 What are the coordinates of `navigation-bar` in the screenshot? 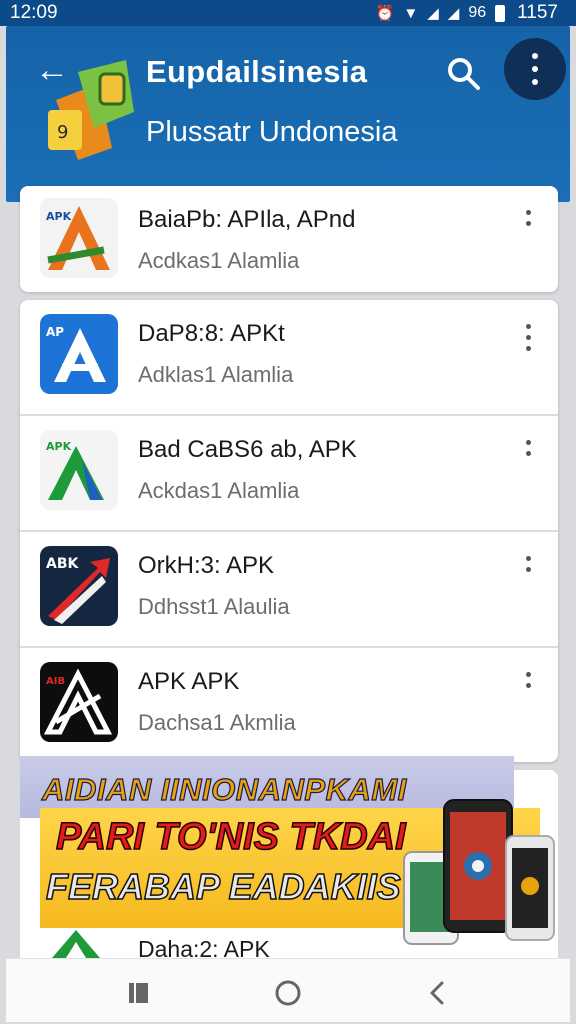 It's located at (288, 990).